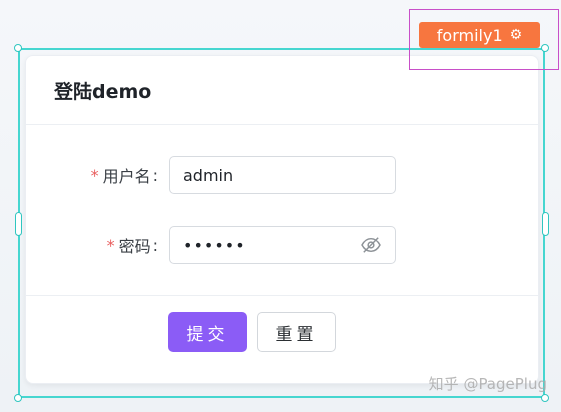 The height and width of the screenshot is (412, 561). What do you see at coordinates (214, 245) in the screenshot?
I see `password-value: ••••••` at bounding box center [214, 245].